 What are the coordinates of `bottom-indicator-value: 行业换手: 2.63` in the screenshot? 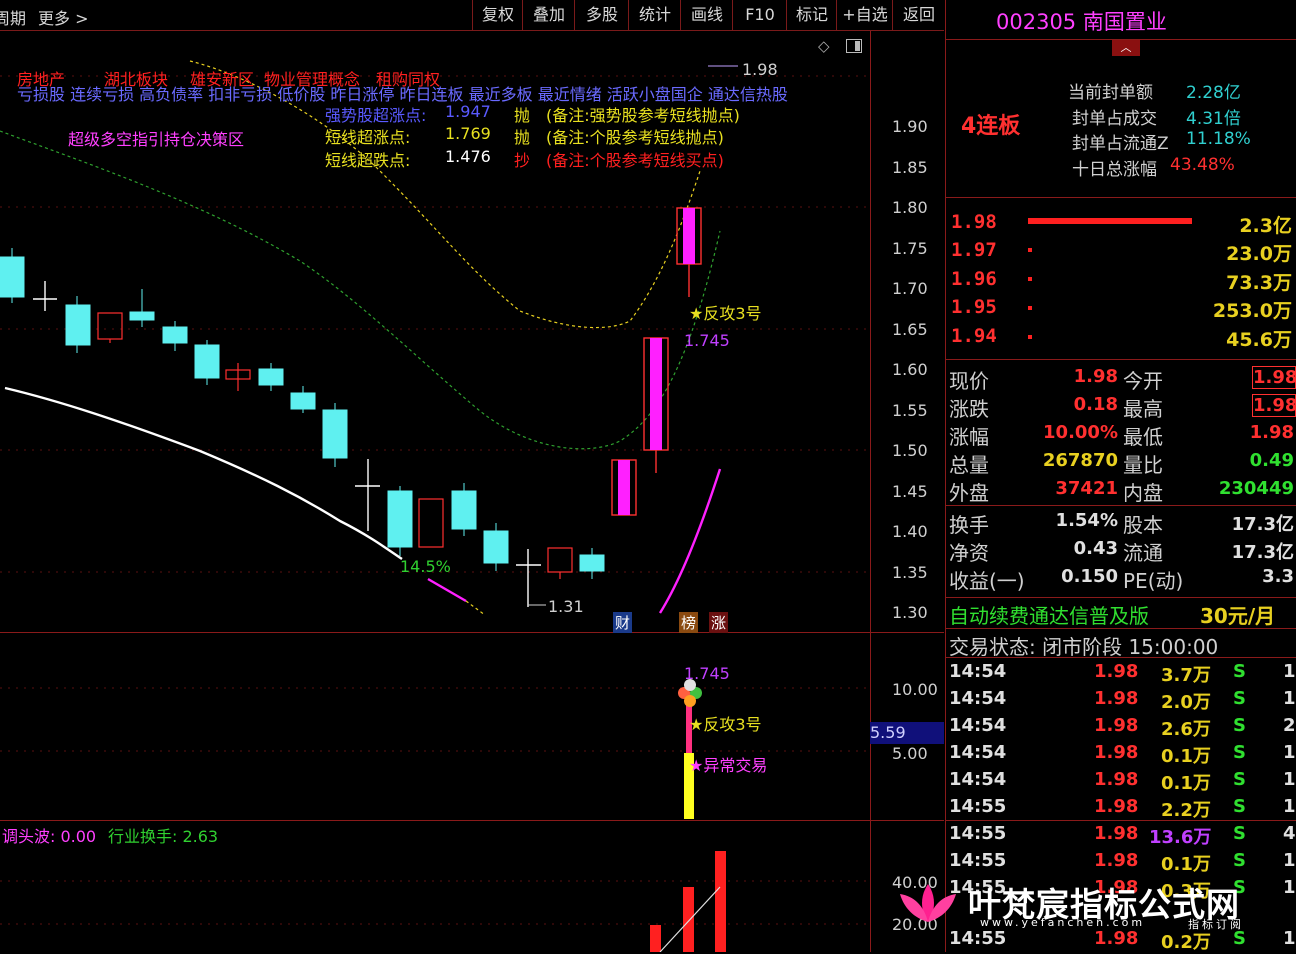 It's located at (163, 836).